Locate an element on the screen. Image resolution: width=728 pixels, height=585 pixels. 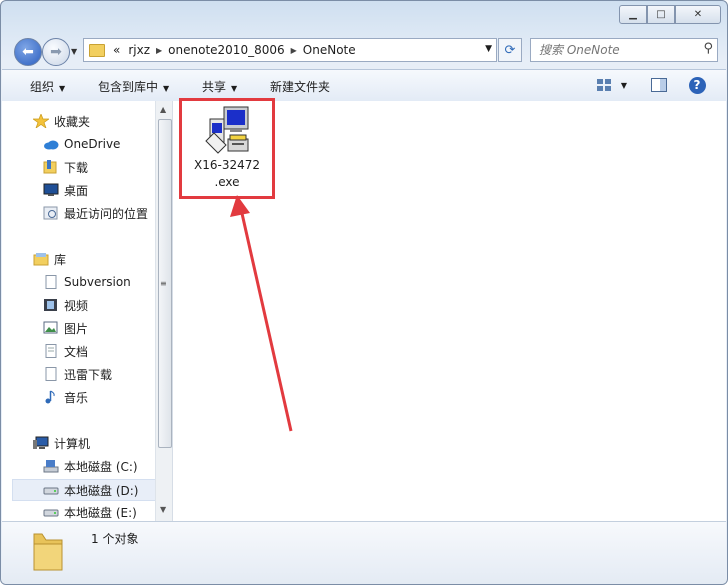
caption-buttons: ▁ □ ✕ is located at coordinates (670, 14).